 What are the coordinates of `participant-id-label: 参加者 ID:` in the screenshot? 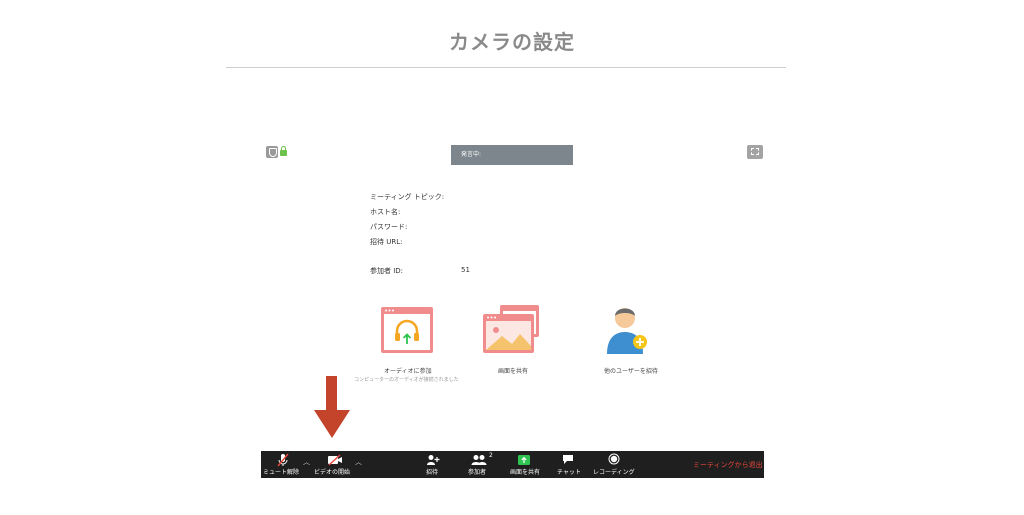 It's located at (387, 271).